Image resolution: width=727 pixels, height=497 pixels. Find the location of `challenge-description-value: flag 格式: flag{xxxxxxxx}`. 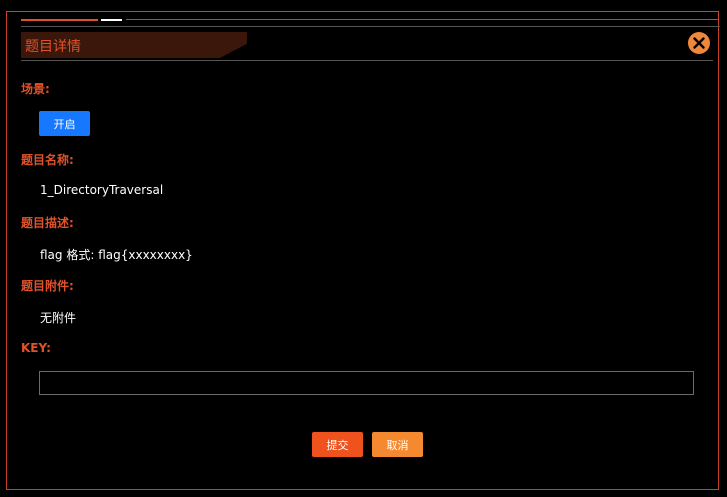

challenge-description-value: flag 格式: flag{xxxxxxxx} is located at coordinates (116, 255).